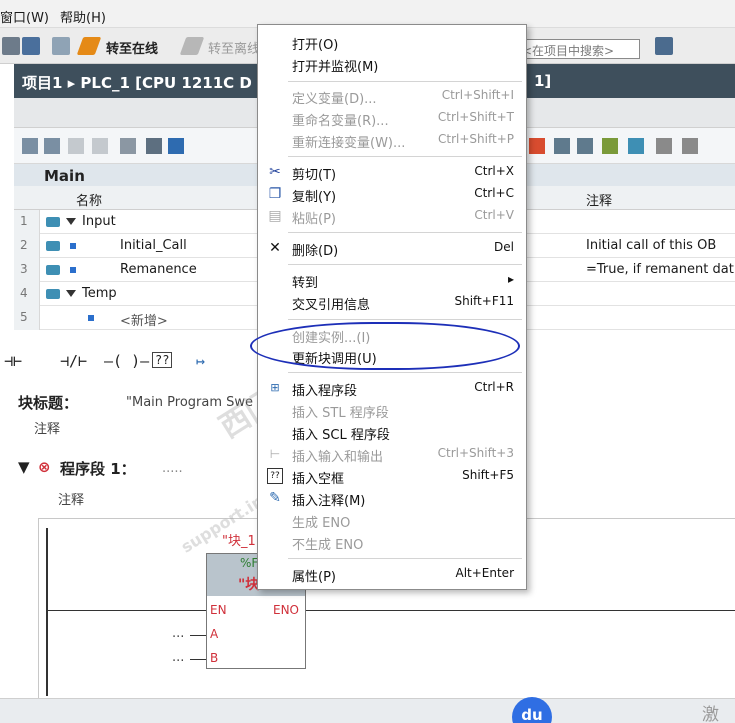  I want to click on menu-item-label: 交叉引用信息, so click(331, 305).